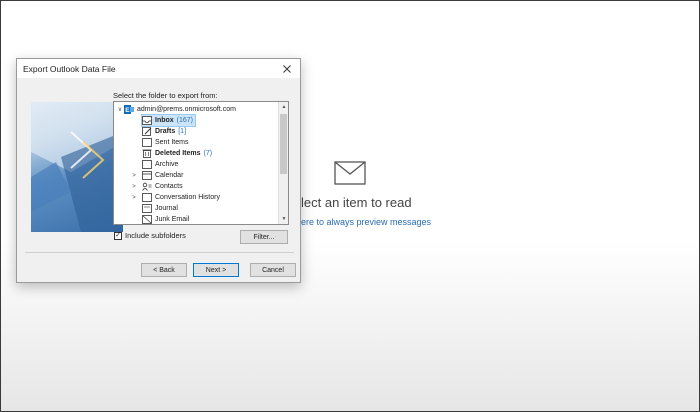  I want to click on junk-icon, so click(147, 219).